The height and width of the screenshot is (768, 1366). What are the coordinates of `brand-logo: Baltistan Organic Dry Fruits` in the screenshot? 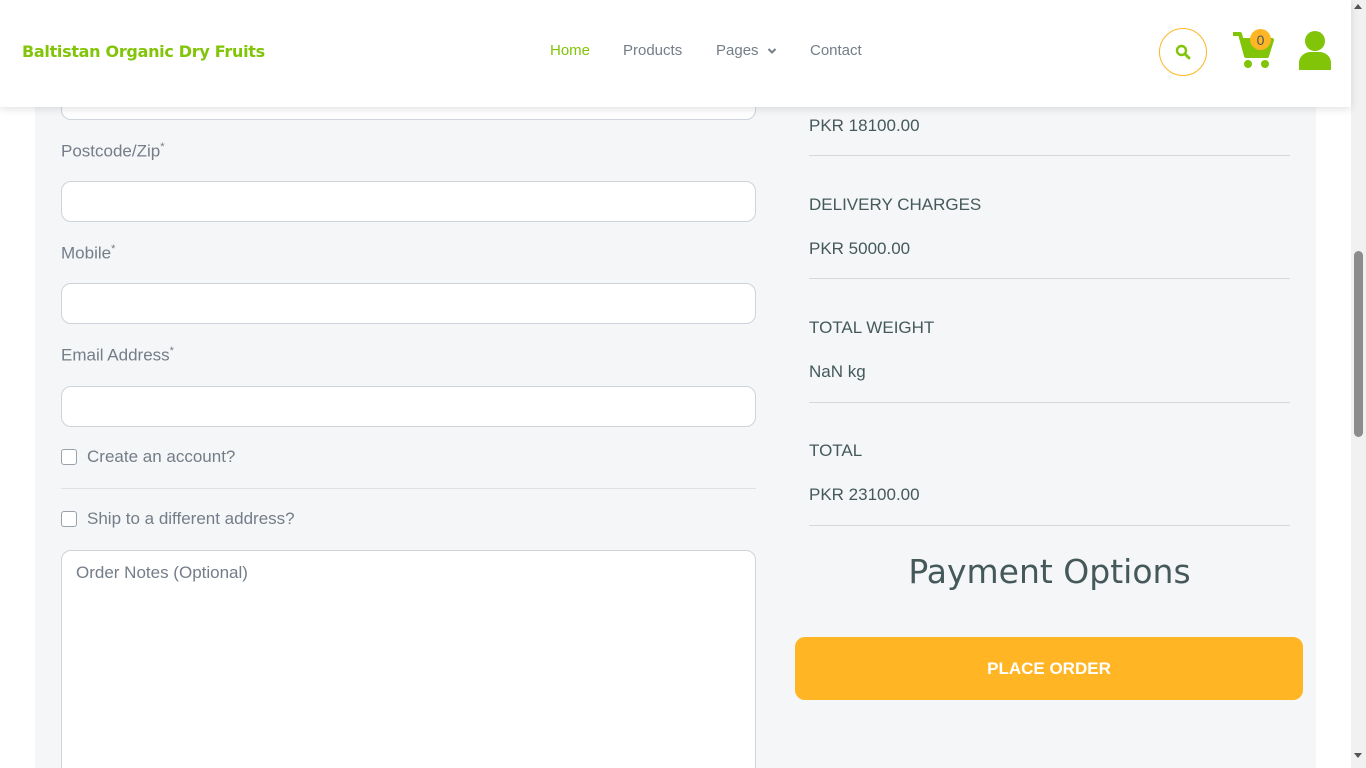 It's located at (143, 51).